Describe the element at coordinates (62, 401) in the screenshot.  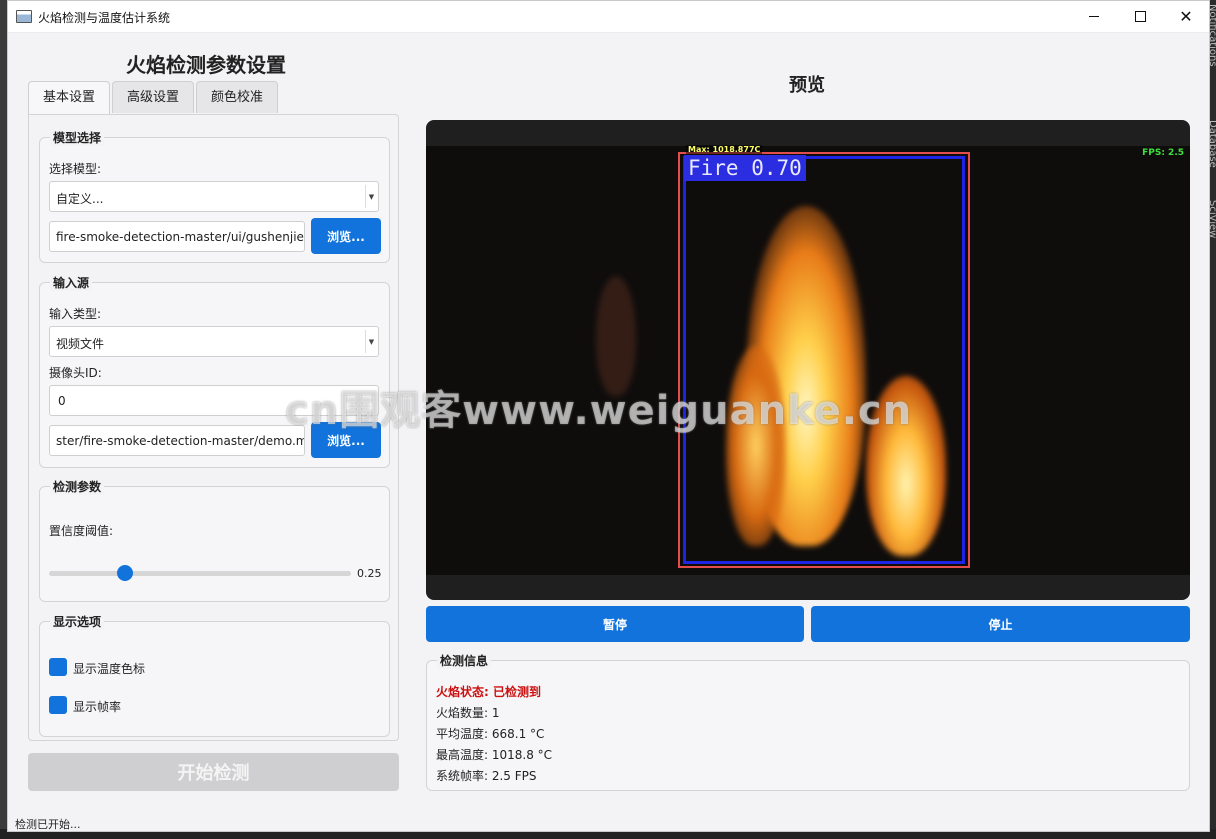
I see `camera-id-value: 0` at that location.